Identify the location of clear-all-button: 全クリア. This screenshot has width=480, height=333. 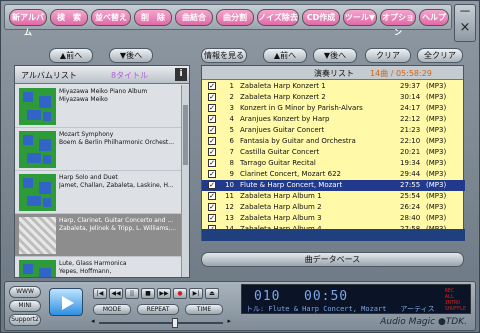
(440, 55).